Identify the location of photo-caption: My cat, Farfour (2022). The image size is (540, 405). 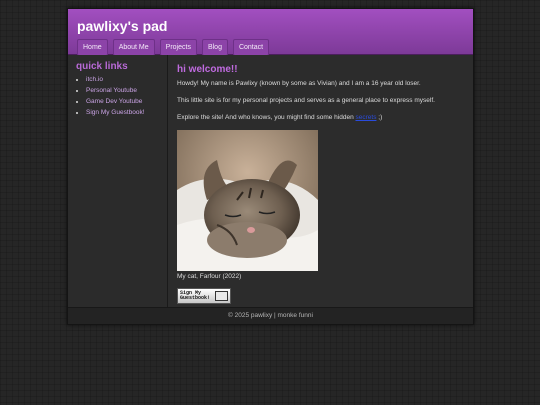
(209, 277).